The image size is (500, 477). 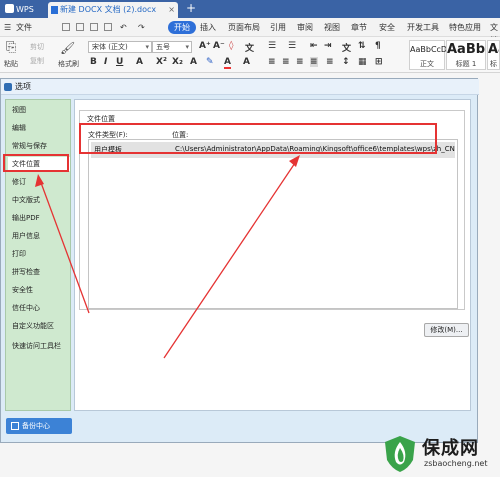 What do you see at coordinates (314, 62) in the screenshot?
I see `justify-icon: ≡` at bounding box center [314, 62].